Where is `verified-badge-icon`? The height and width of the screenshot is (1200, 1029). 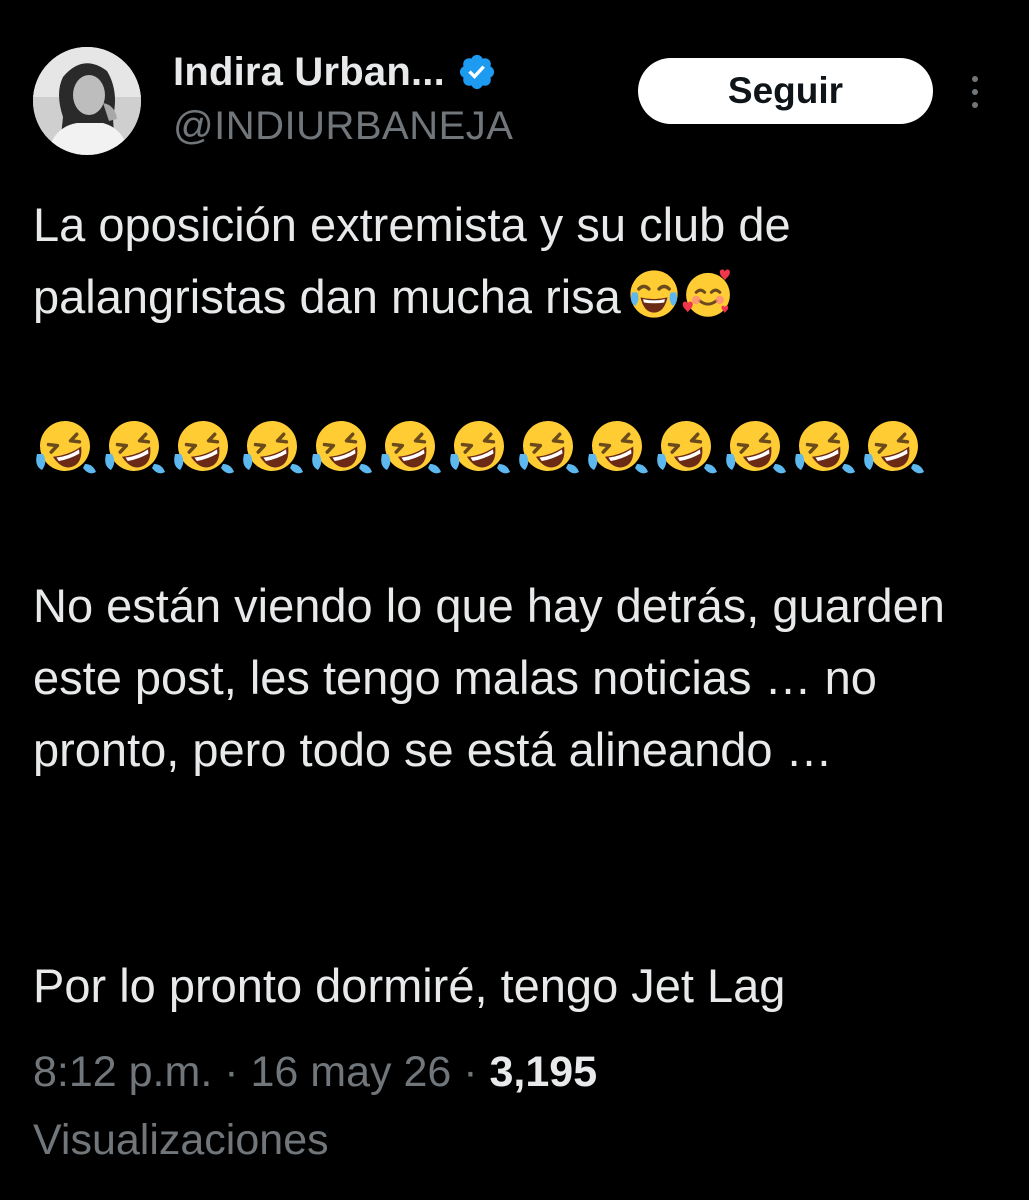
verified-badge-icon is located at coordinates (477, 72).